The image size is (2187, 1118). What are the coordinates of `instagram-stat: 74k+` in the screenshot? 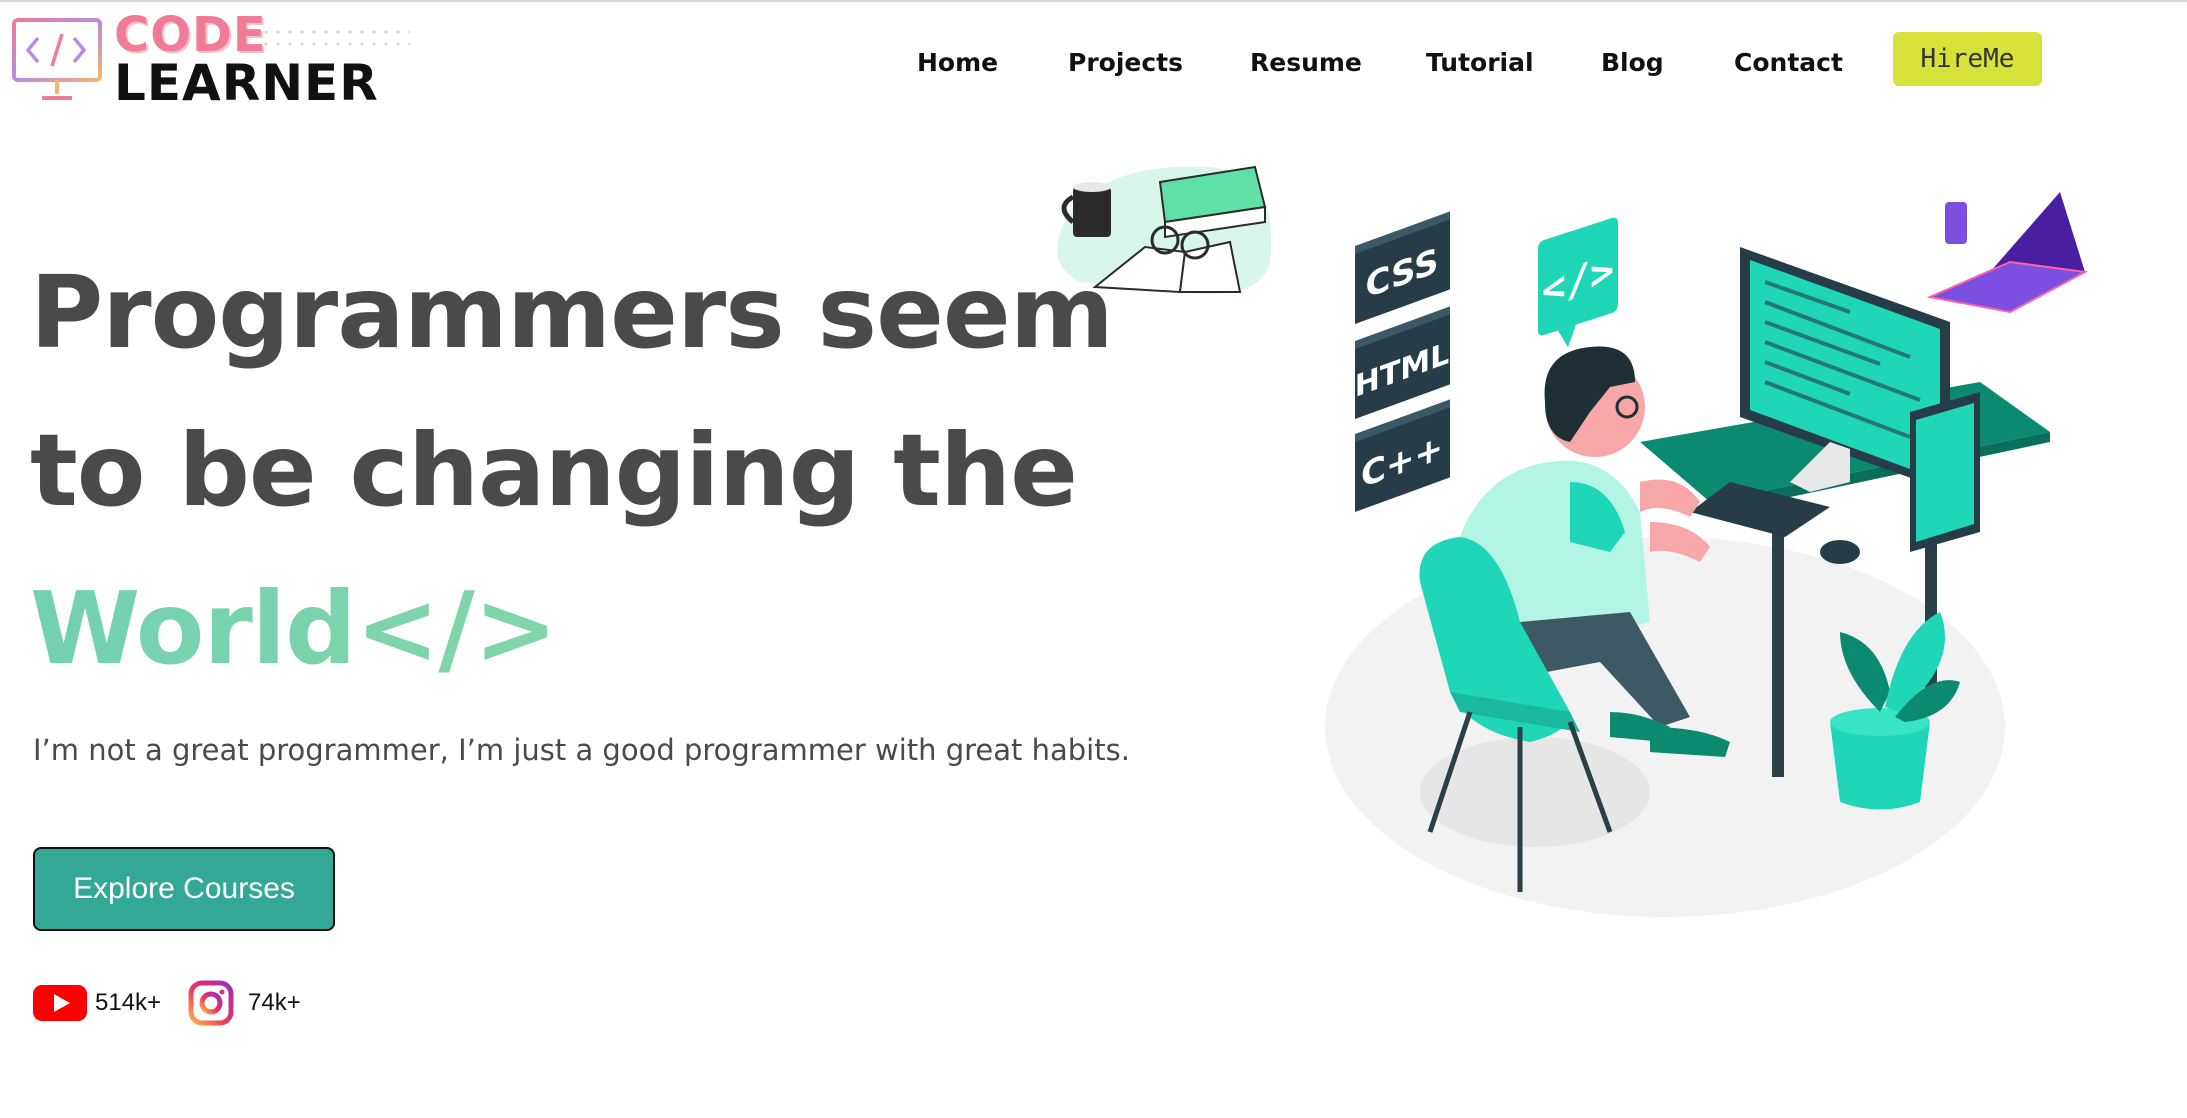 It's located at (244, 1003).